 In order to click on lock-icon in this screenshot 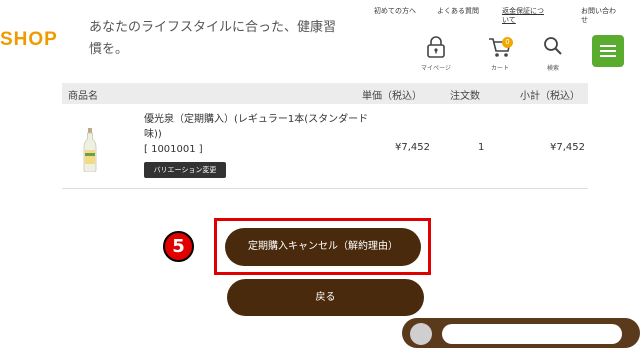, I will do `click(436, 47)`.